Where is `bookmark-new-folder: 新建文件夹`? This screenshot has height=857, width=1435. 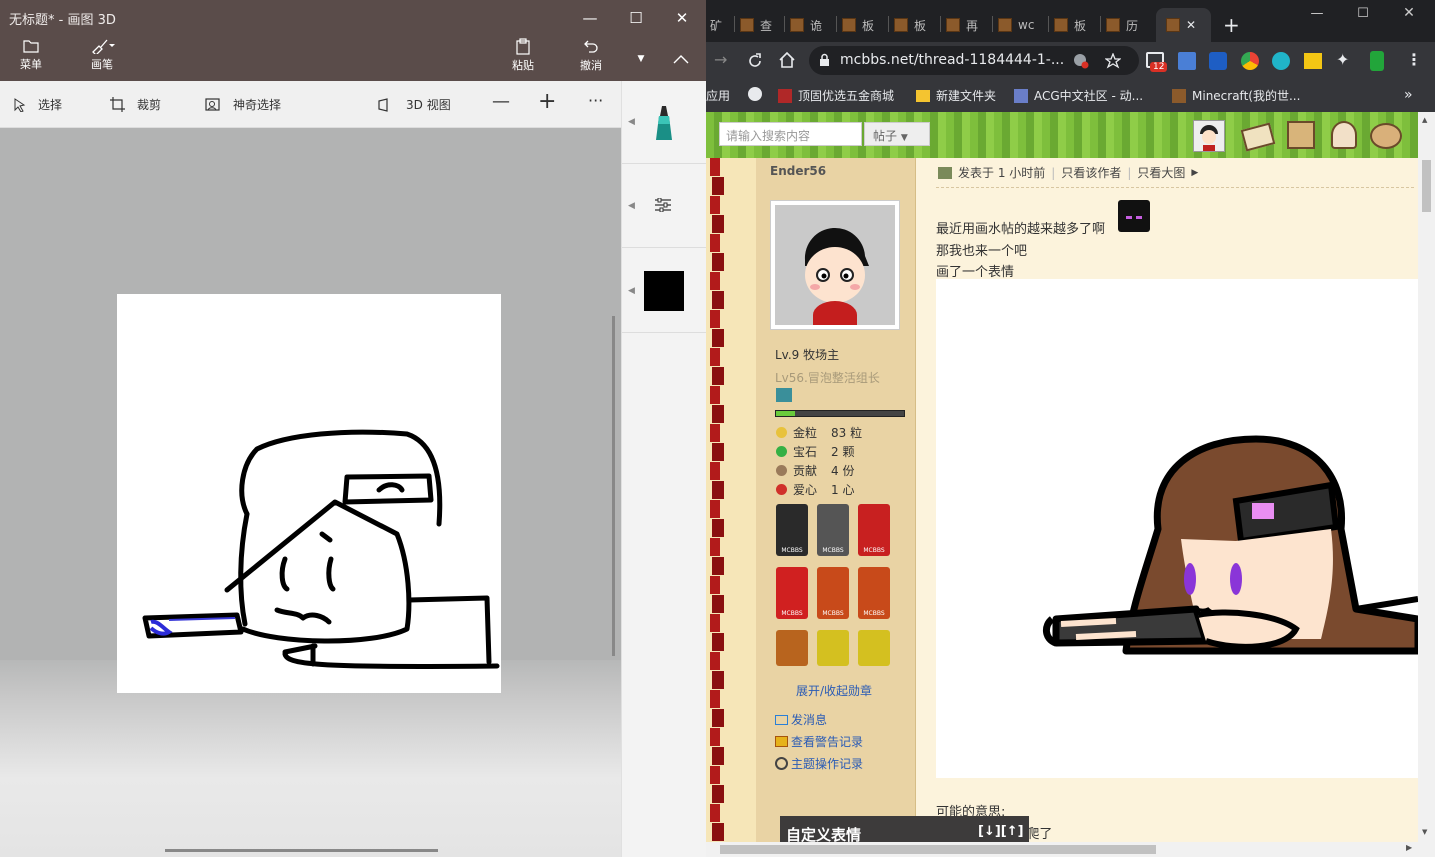
bookmark-new-folder: 新建文件夹 is located at coordinates (956, 95).